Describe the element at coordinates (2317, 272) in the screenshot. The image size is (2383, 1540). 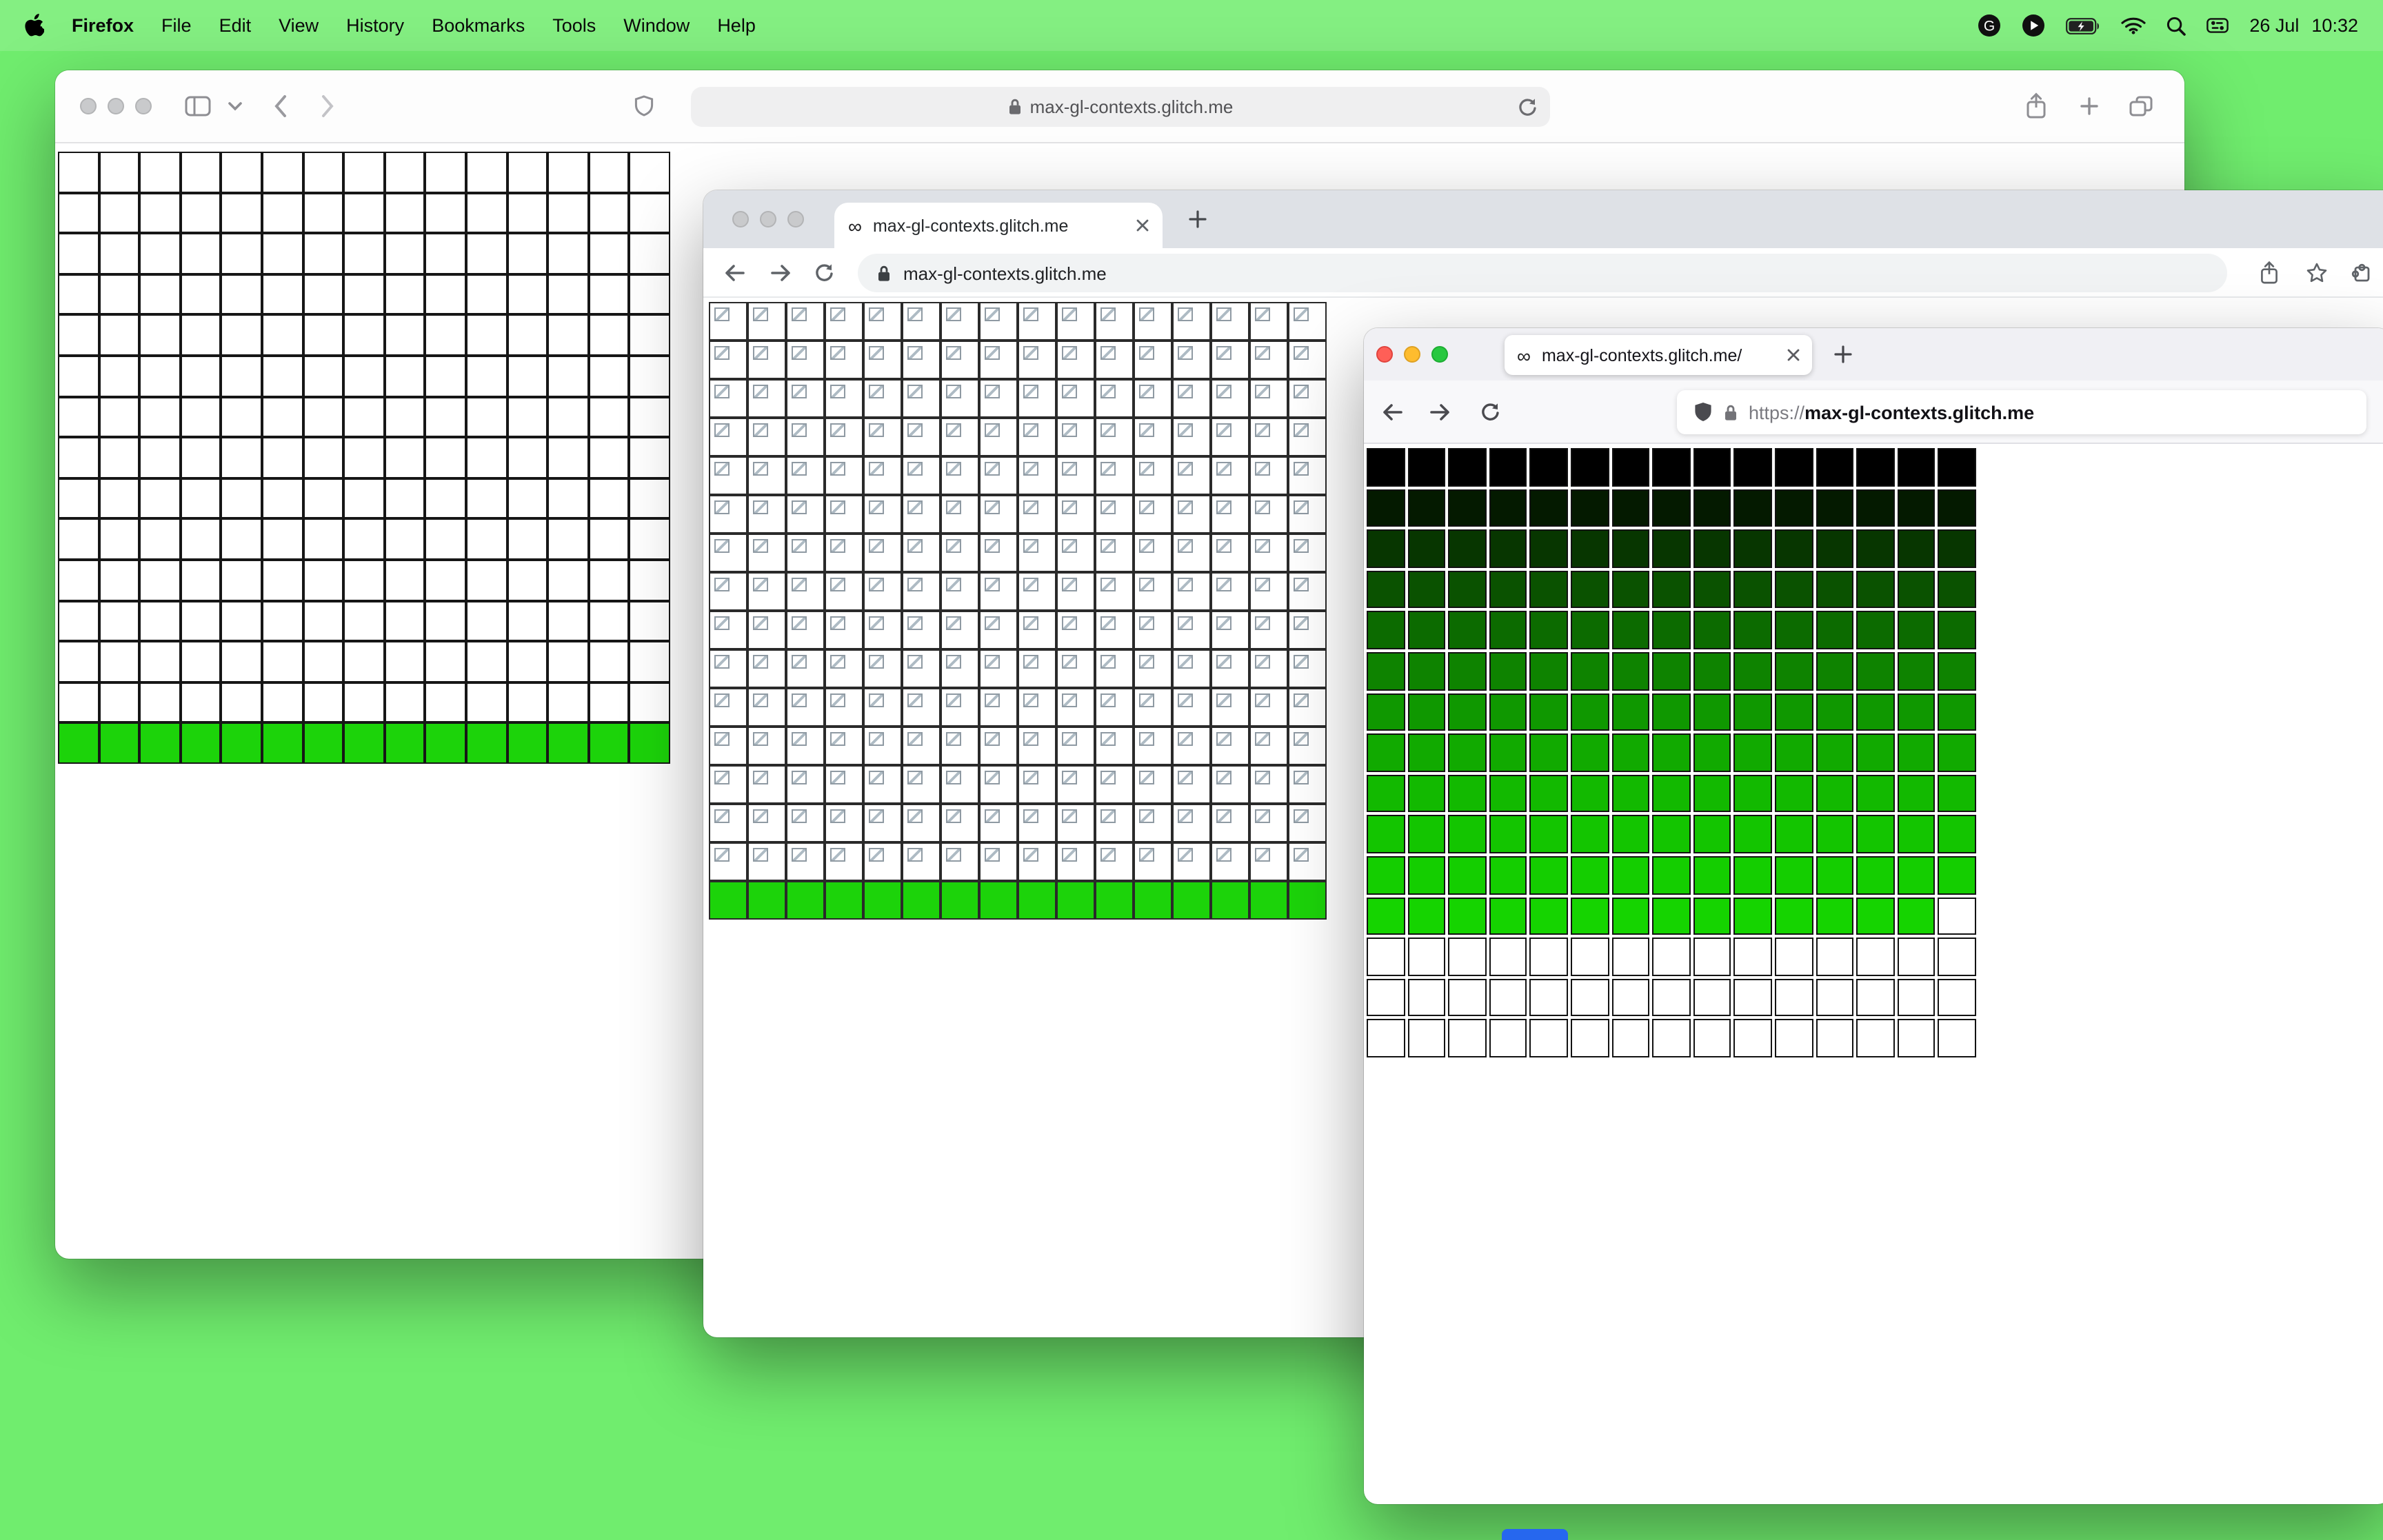
I see `bookmark-button` at that location.